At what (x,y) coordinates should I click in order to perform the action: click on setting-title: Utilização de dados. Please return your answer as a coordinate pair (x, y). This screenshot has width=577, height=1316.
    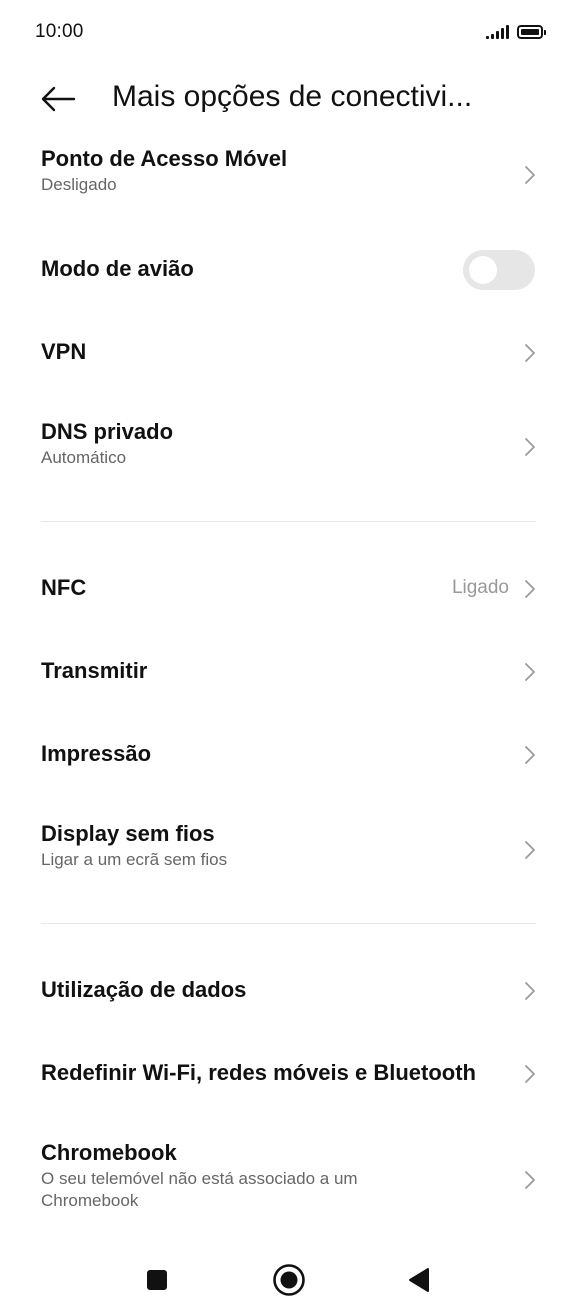
    Looking at the image, I should click on (144, 989).